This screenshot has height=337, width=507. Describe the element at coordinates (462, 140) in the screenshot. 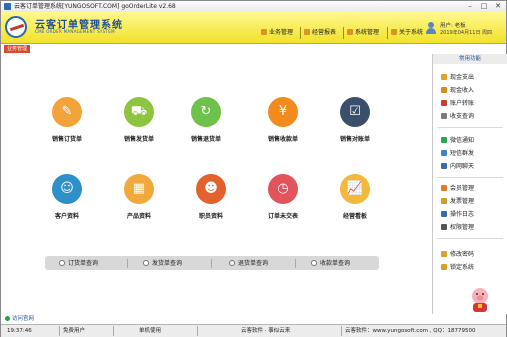

I see `sidebar-item-label: 微信通知` at that location.